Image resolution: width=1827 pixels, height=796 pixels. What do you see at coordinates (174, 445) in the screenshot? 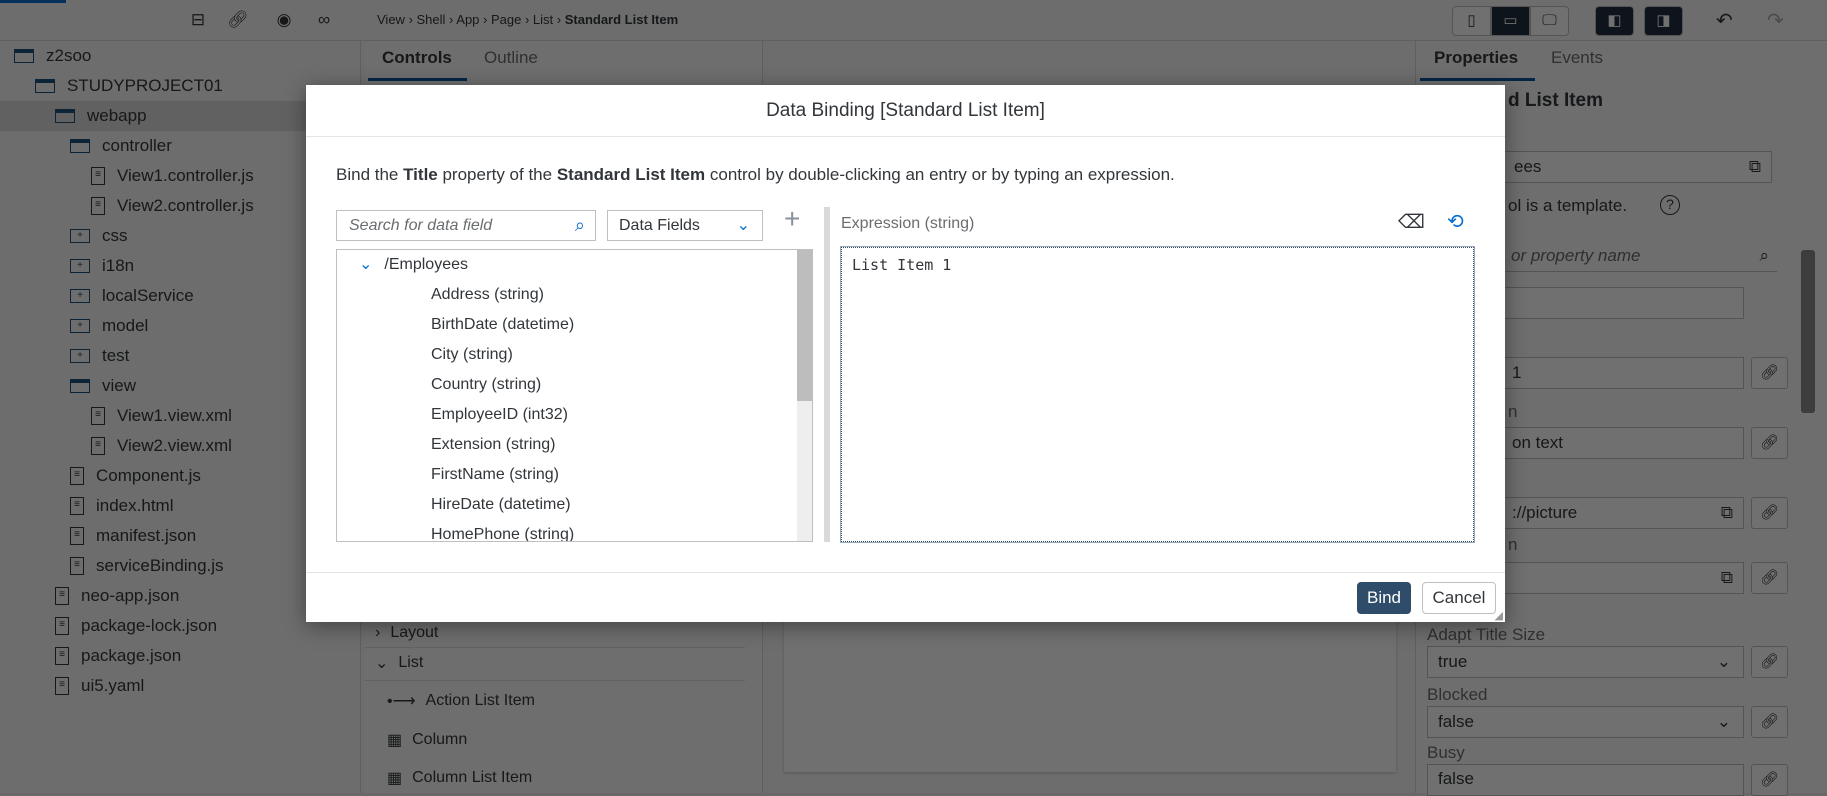
I see `tree-item-label: View2.view.xml` at bounding box center [174, 445].